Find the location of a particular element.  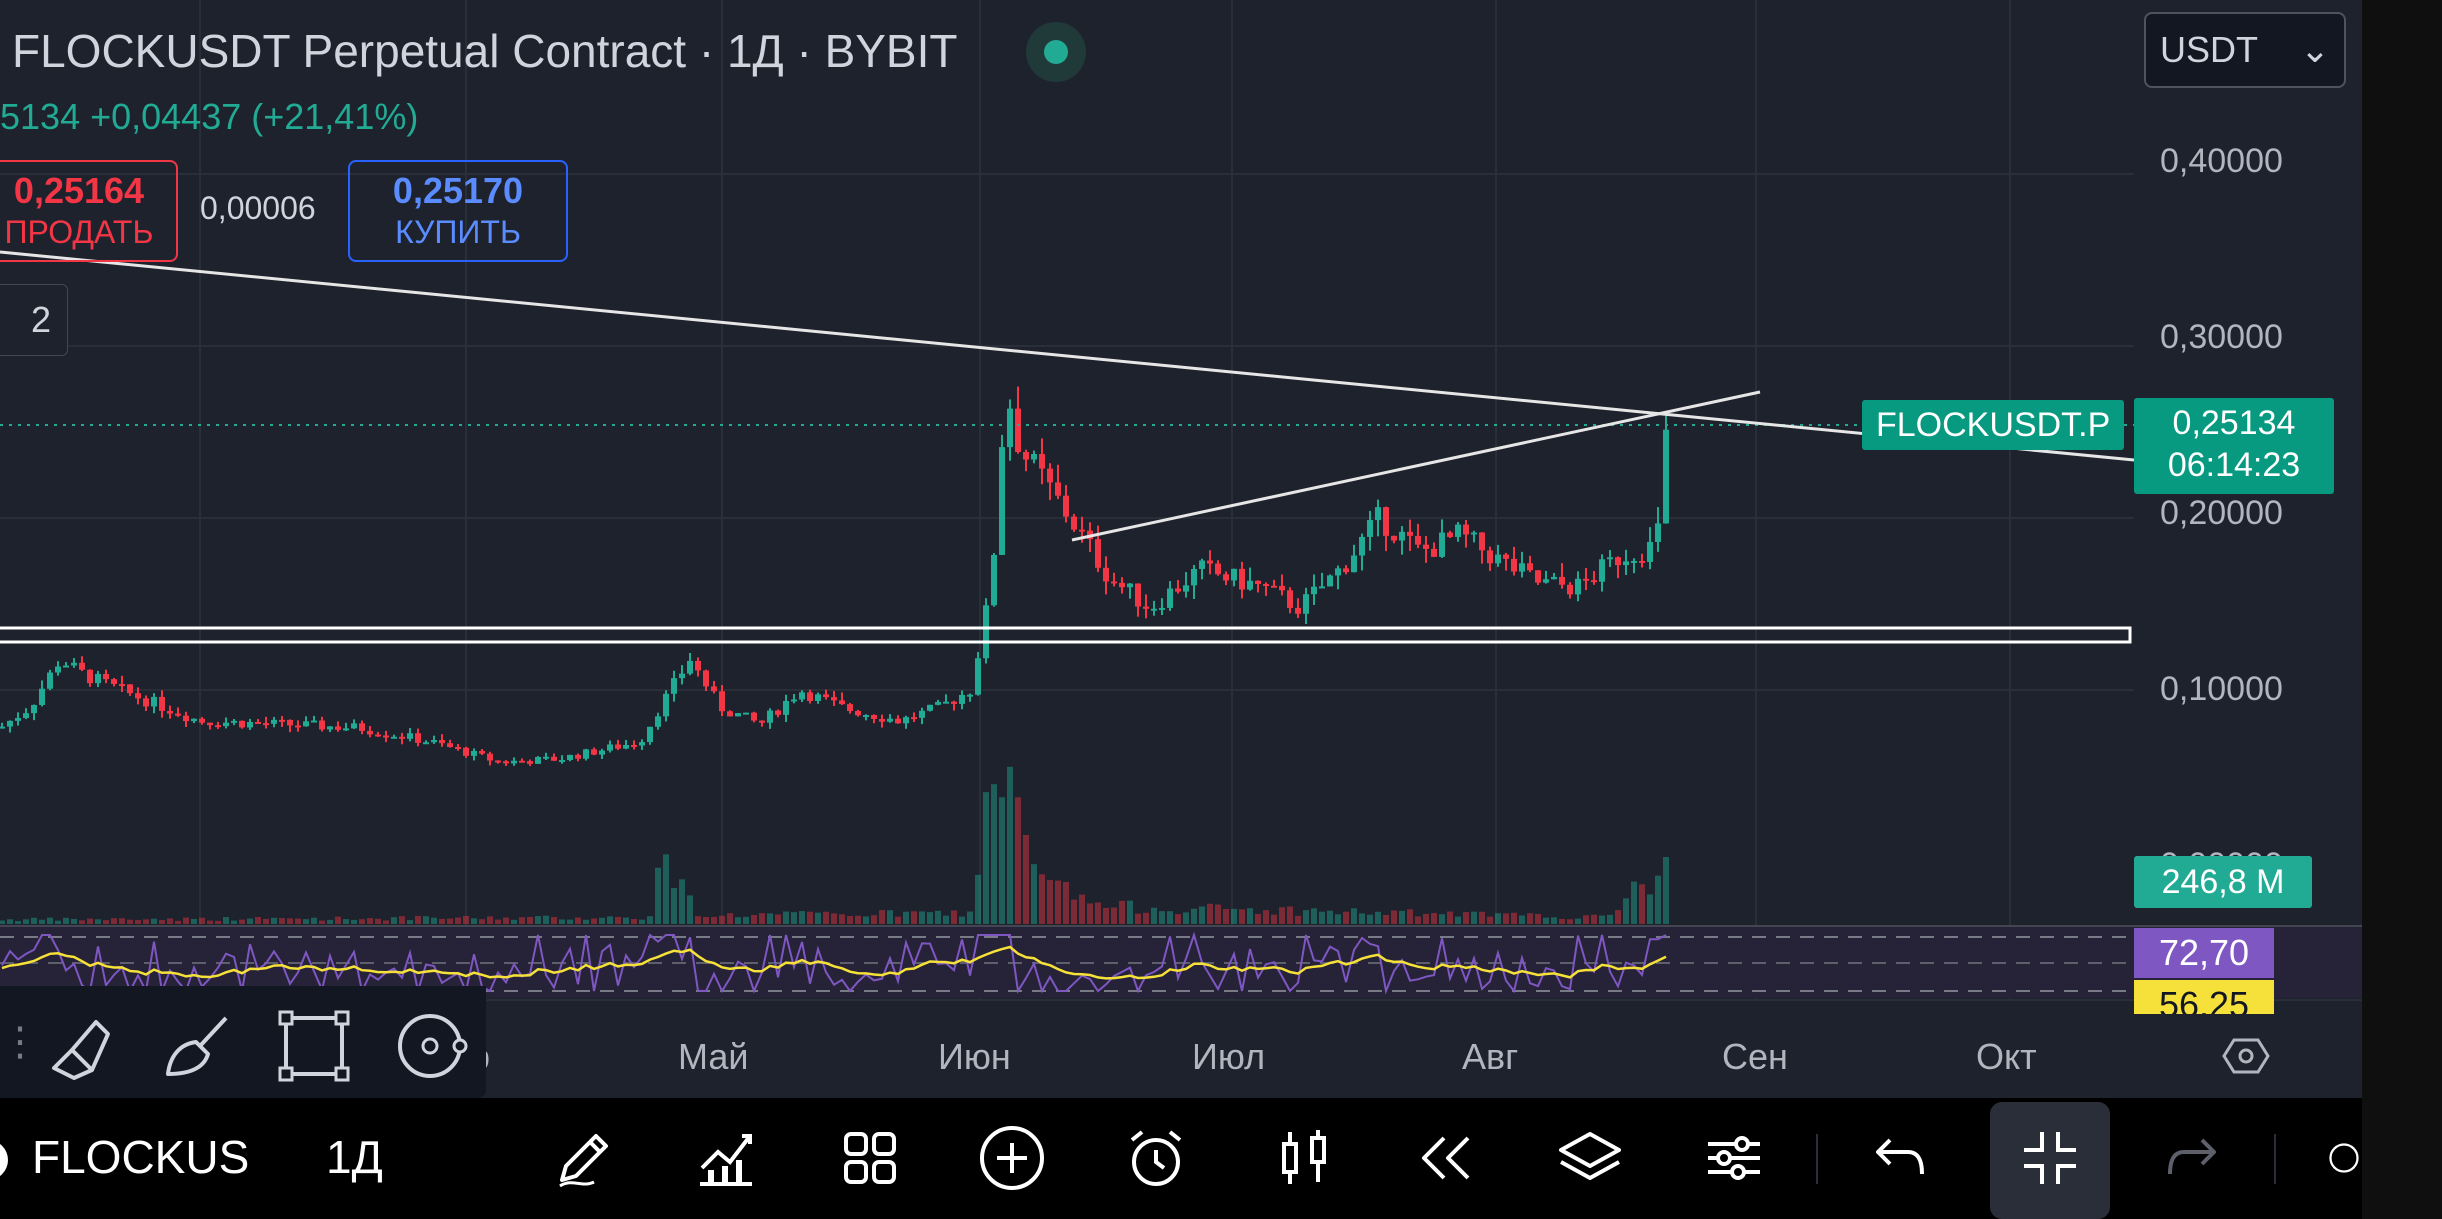

currency-select: USDT ⌄ is located at coordinates (2245, 50).